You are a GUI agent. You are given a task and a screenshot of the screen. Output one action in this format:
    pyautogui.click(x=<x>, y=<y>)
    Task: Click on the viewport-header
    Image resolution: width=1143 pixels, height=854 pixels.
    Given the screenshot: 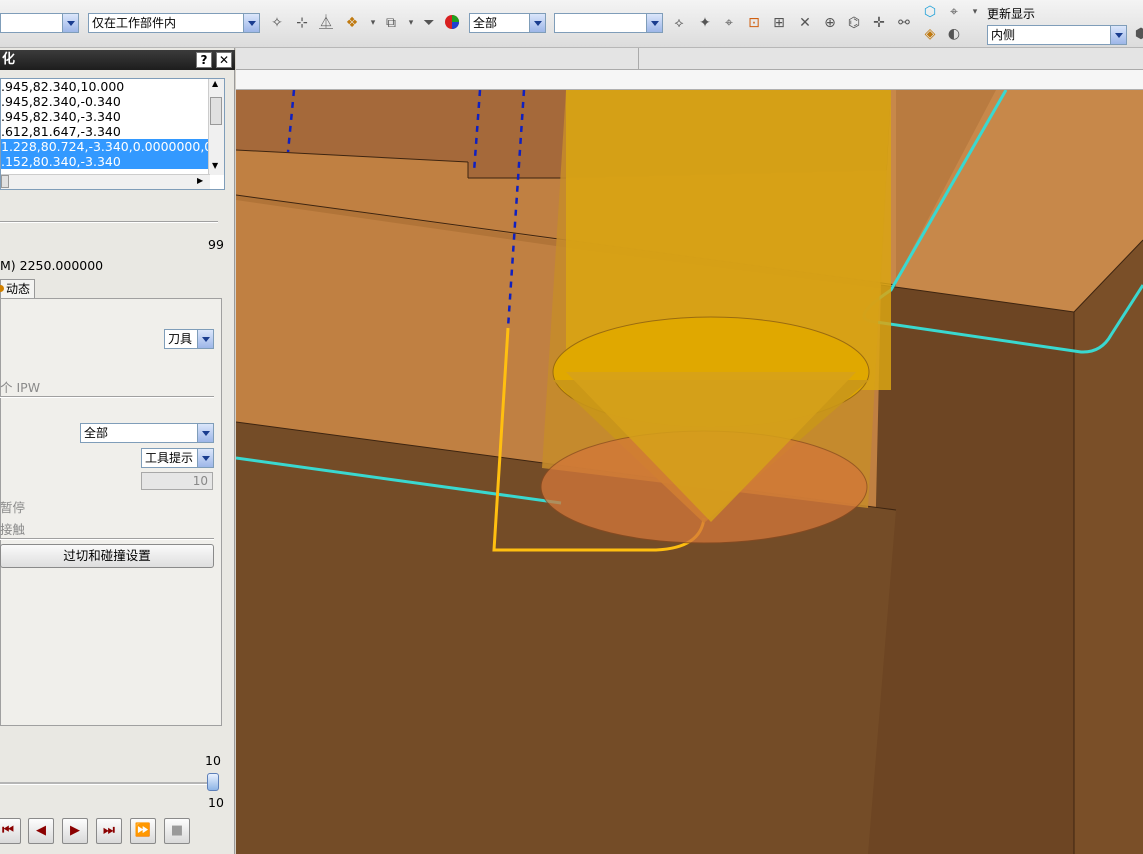 What is the action you would take?
    pyautogui.click(x=689, y=80)
    